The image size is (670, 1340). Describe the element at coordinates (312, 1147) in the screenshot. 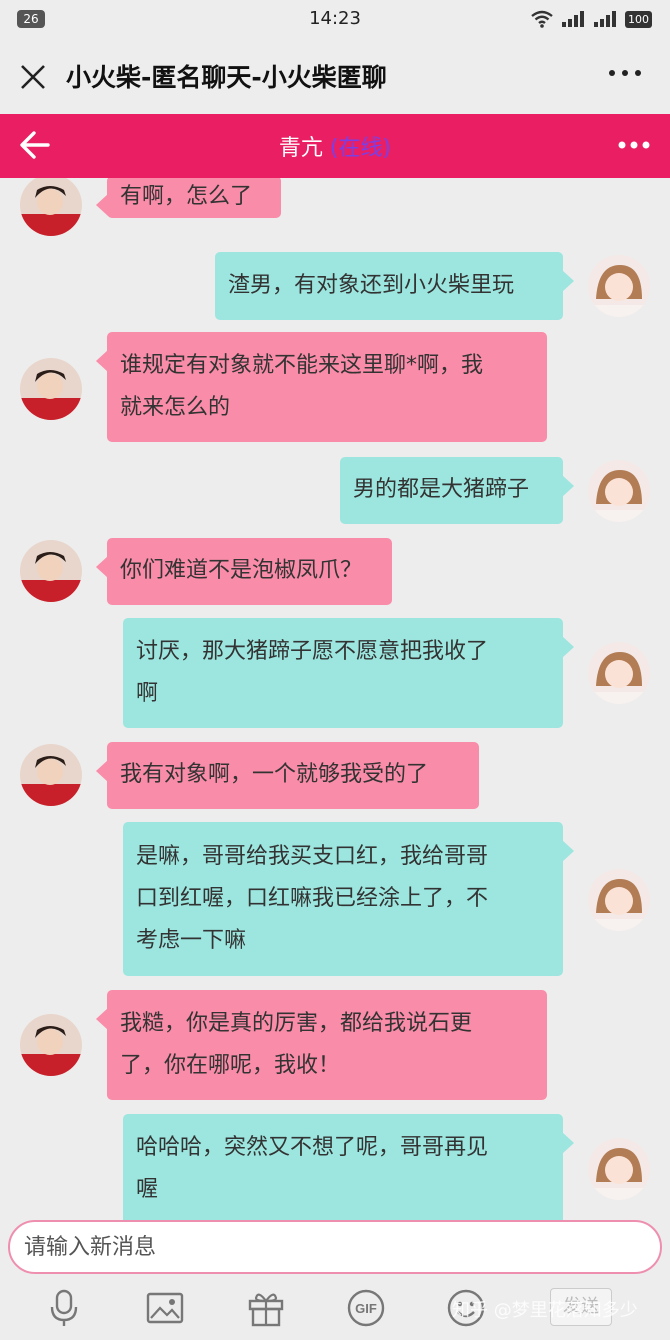

I see `message-line: 哈哈哈，突然又不想了呢，哥哥再见` at that location.